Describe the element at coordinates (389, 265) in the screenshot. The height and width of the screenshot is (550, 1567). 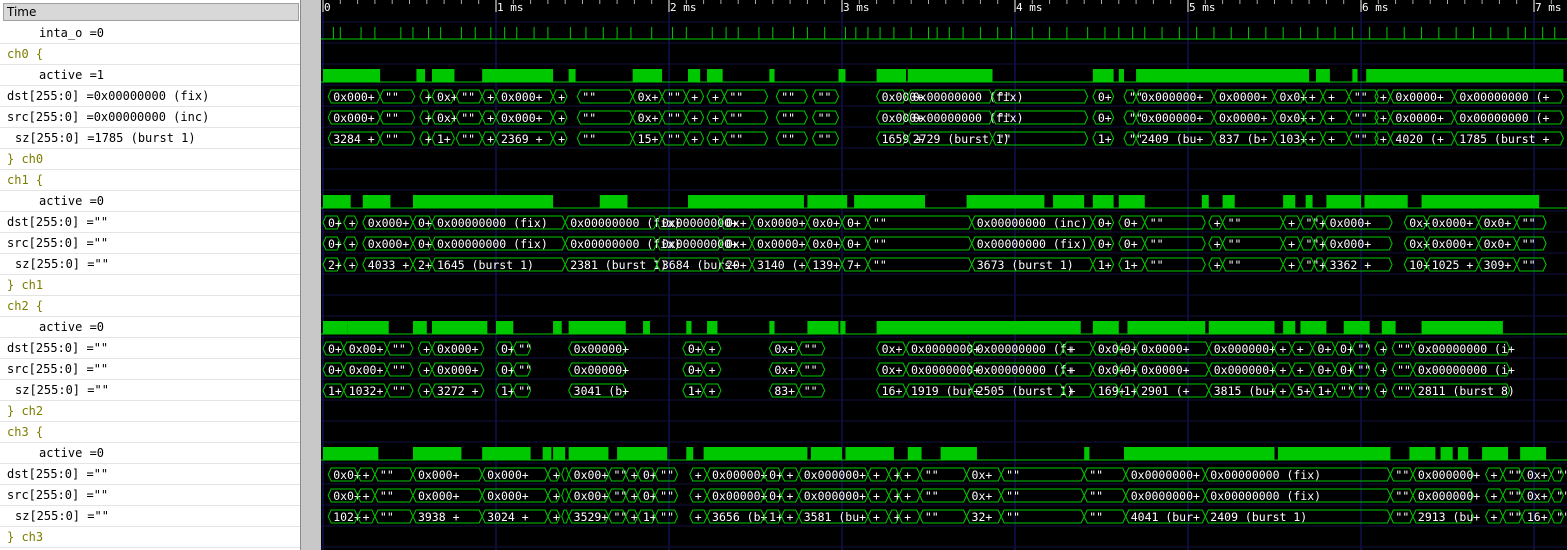
I see `bus-value-label: 4033 +` at that location.